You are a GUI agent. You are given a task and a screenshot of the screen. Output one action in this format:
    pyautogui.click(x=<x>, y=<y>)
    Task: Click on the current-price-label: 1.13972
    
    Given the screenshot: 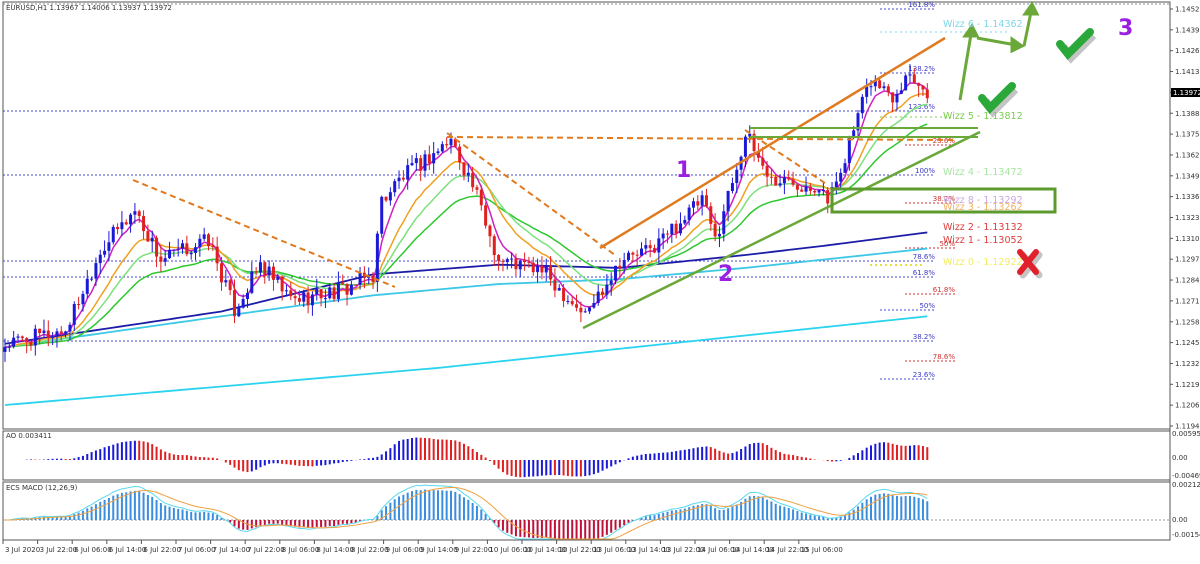 What is the action you would take?
    pyautogui.click(x=1186, y=93)
    